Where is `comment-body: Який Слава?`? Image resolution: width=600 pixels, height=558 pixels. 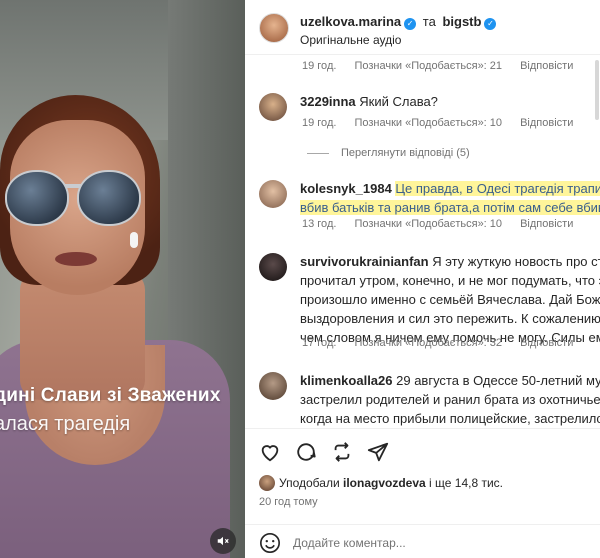
comment-body: Який Слава? is located at coordinates (398, 101).